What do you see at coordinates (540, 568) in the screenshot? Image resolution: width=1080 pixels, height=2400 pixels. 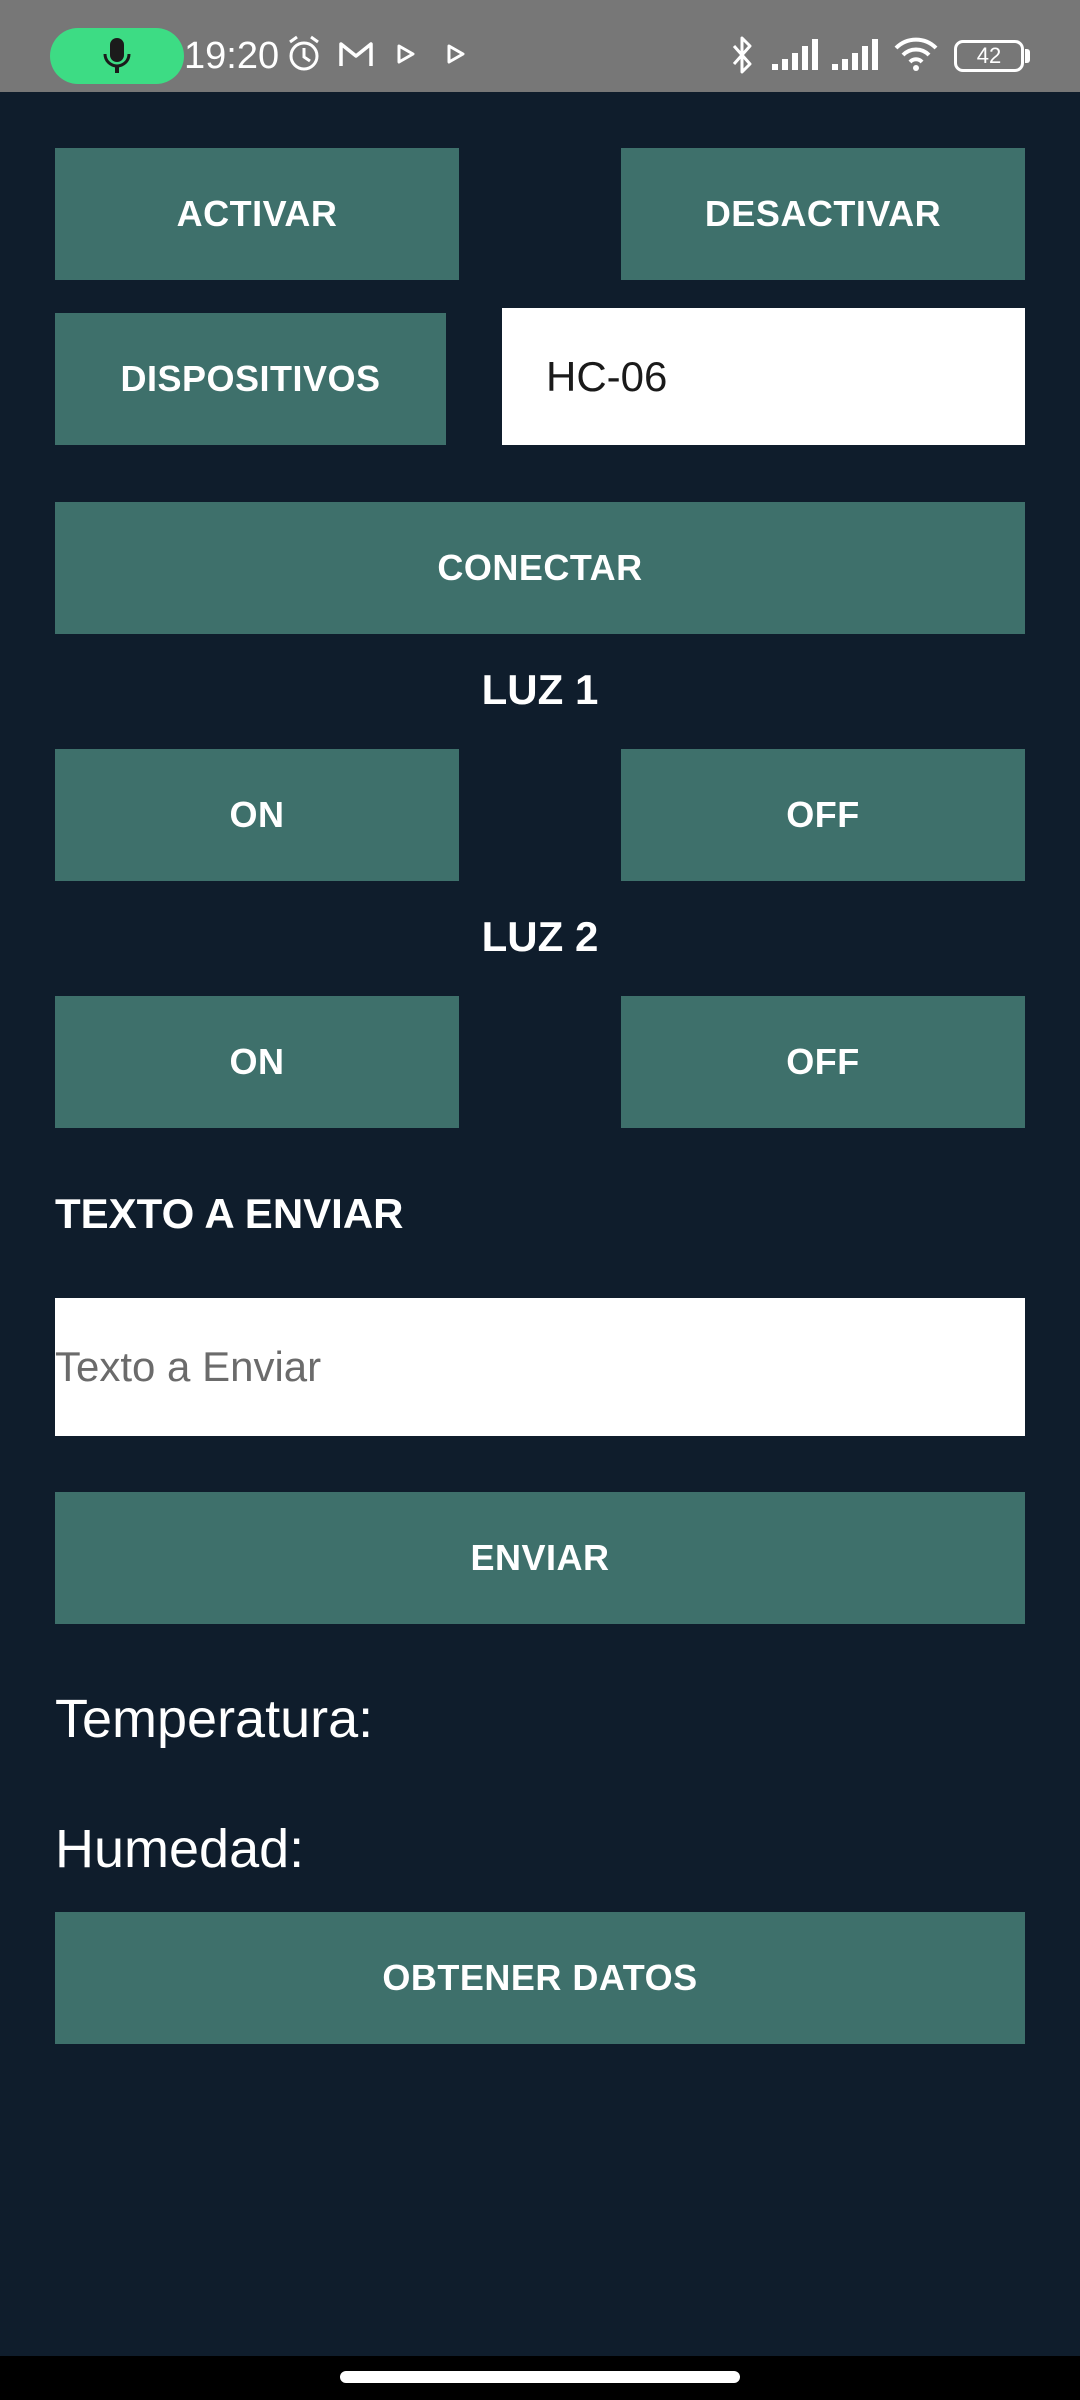 I see `connect-button: CONECTAR` at bounding box center [540, 568].